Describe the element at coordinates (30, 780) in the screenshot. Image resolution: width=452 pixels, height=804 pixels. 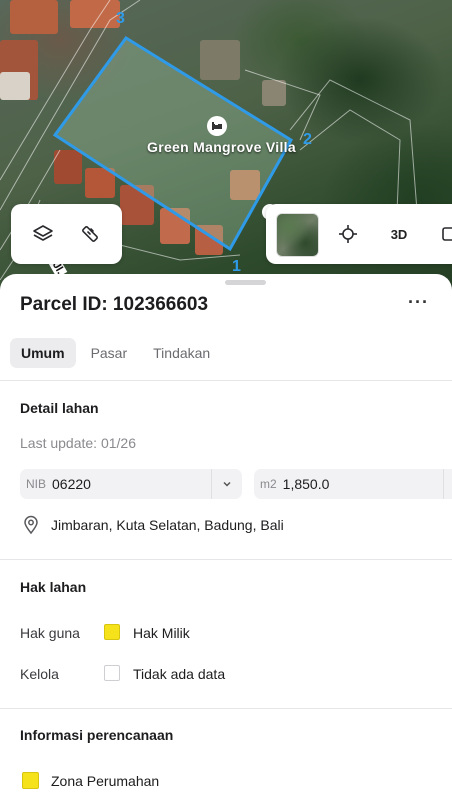
I see `zone-color-swatch` at that location.